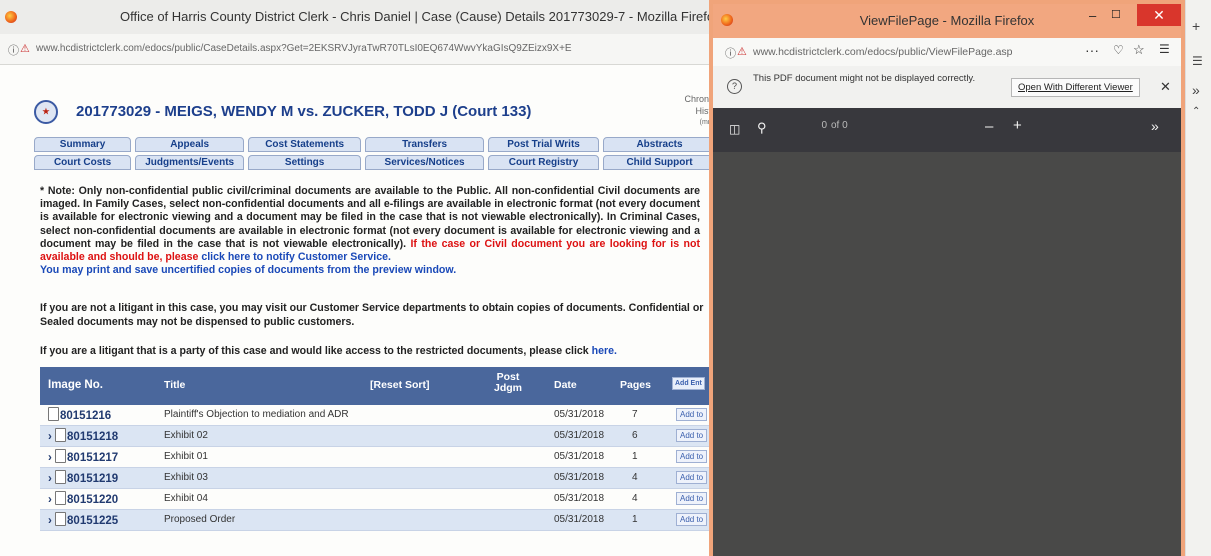  I want to click on image-number-value: 80151220, so click(92, 500).